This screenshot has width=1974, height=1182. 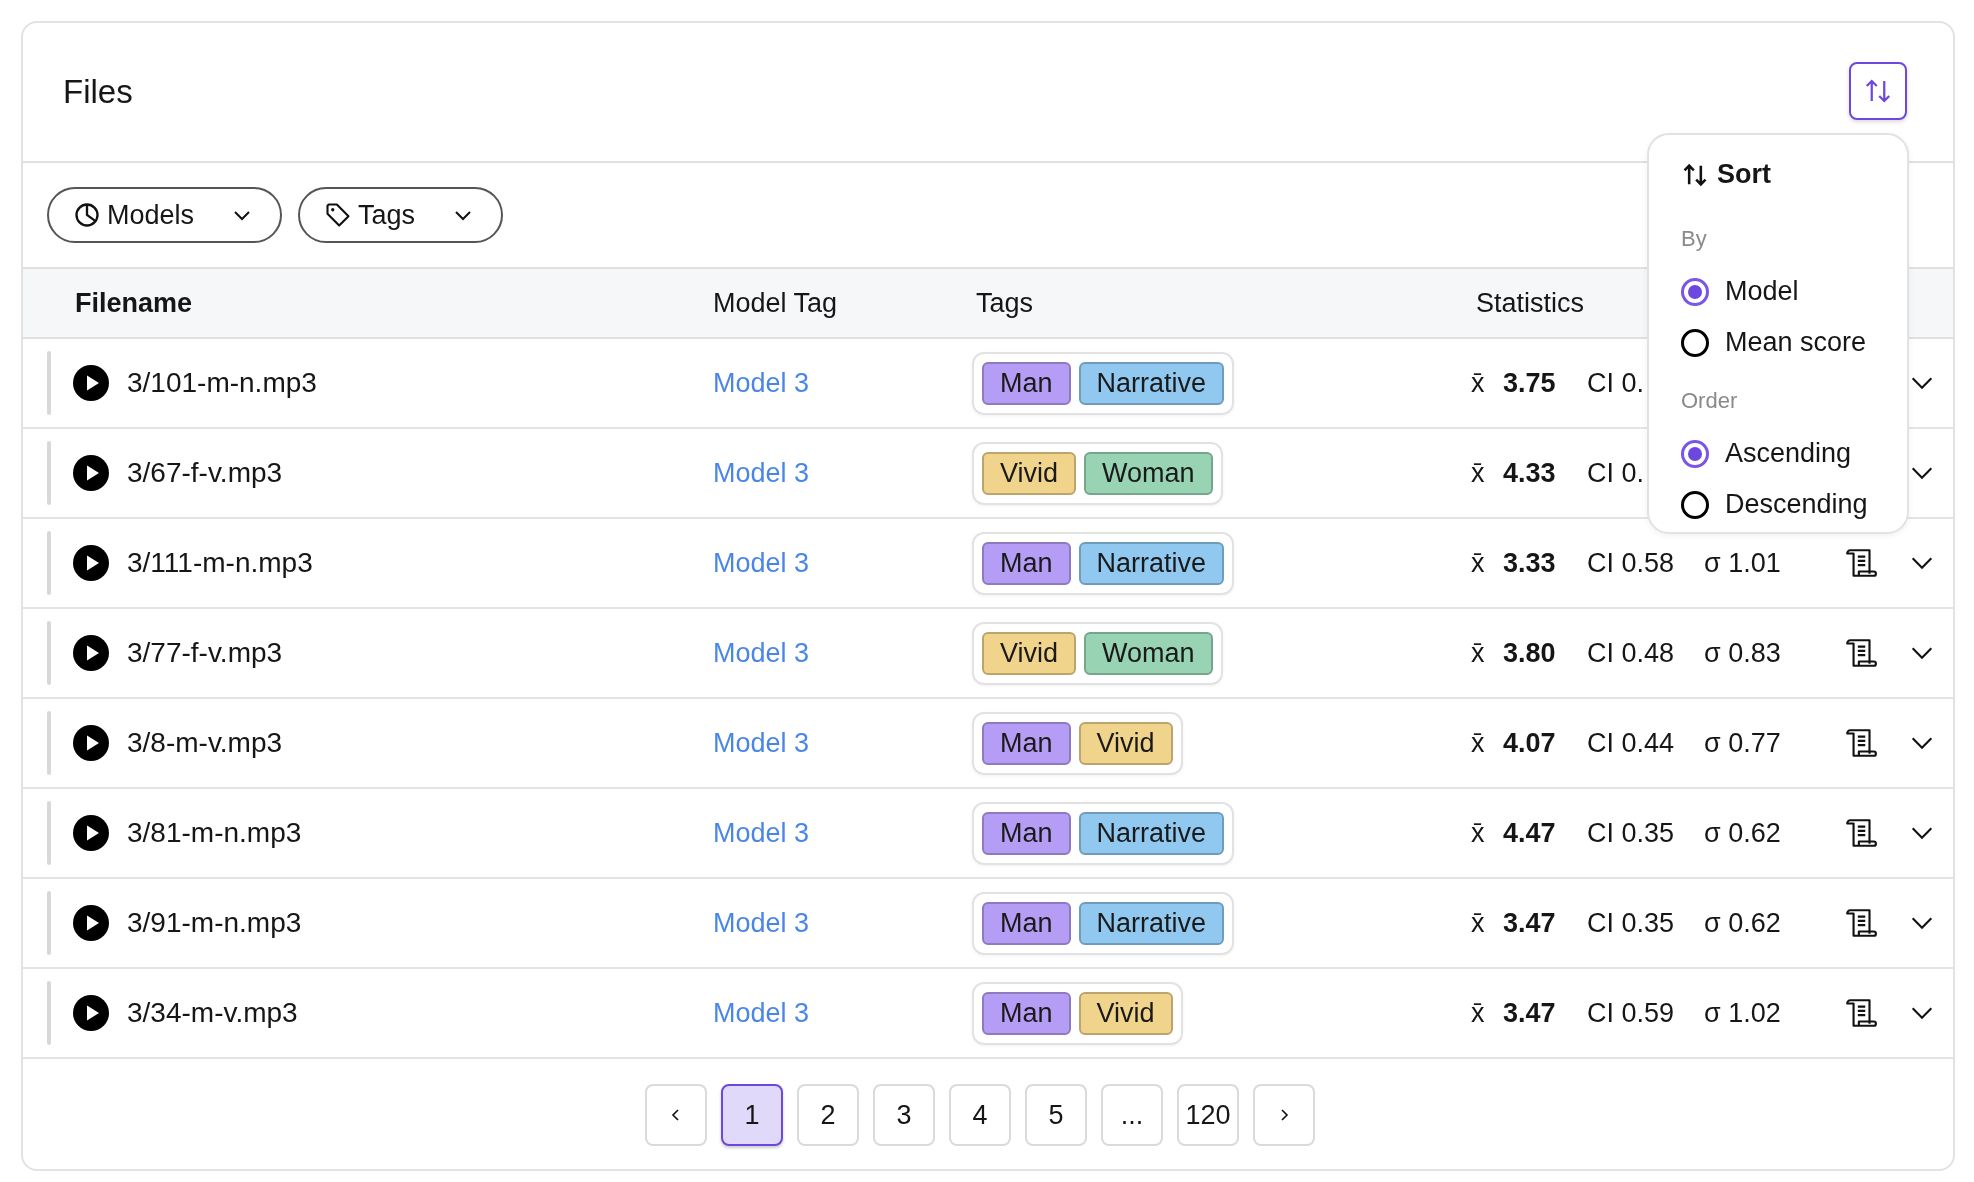 I want to click on sd-value: σ 1.01, so click(x=1743, y=563).